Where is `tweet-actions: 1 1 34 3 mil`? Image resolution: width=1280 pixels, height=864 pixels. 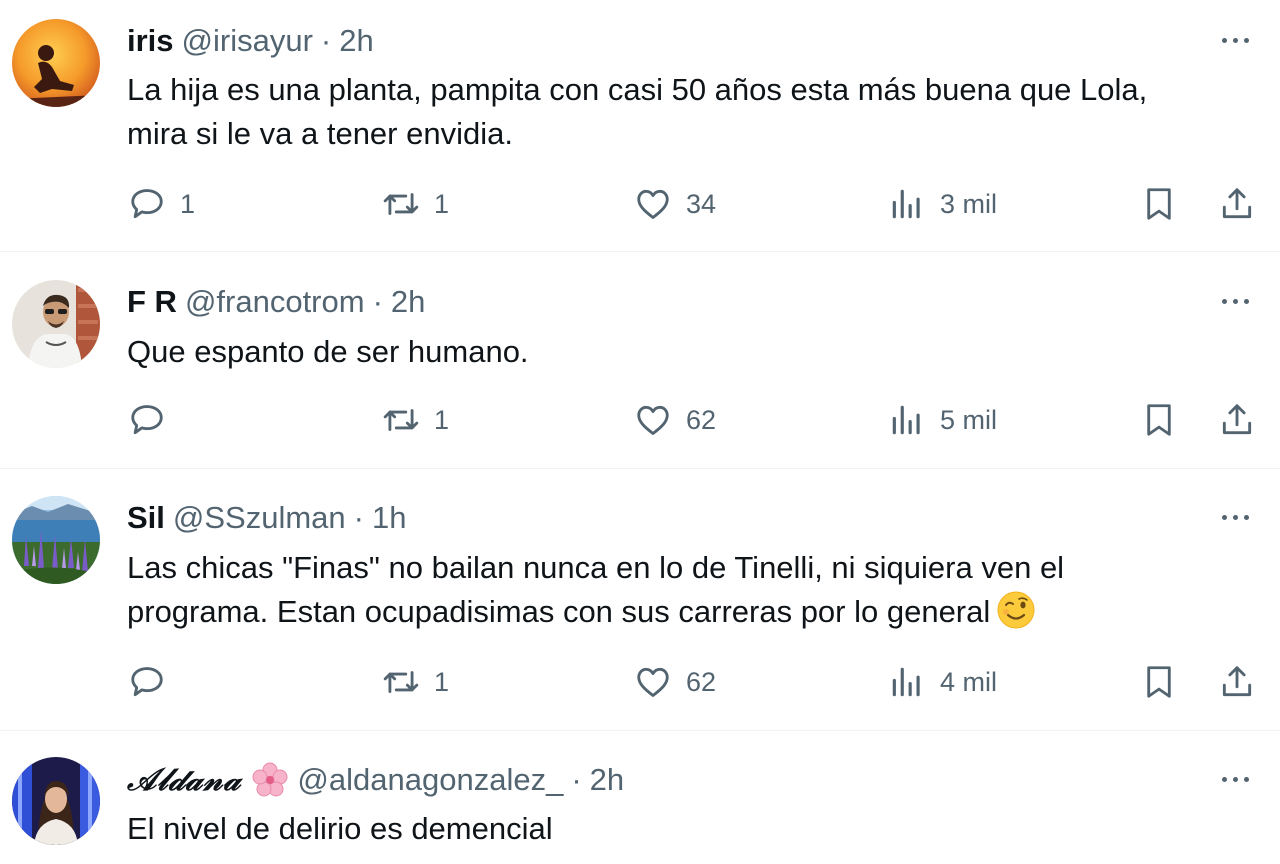 tweet-actions: 1 1 34 3 mil is located at coordinates (640, 204).